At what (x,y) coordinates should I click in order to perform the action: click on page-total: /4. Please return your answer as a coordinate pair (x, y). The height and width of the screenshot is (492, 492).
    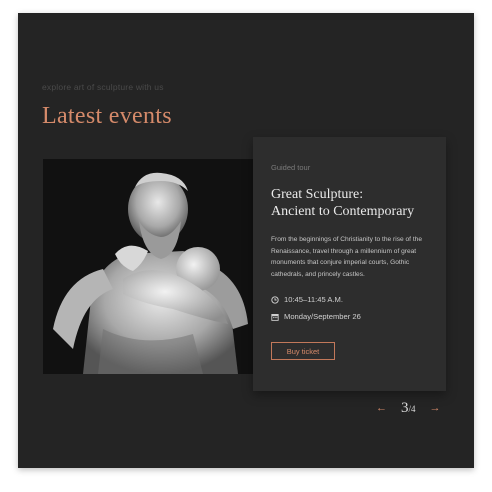
    Looking at the image, I should click on (412, 409).